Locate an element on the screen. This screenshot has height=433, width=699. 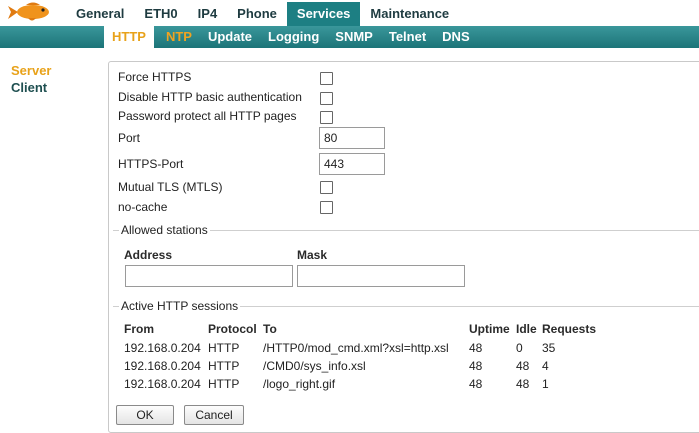
mask-input is located at coordinates (381, 276).